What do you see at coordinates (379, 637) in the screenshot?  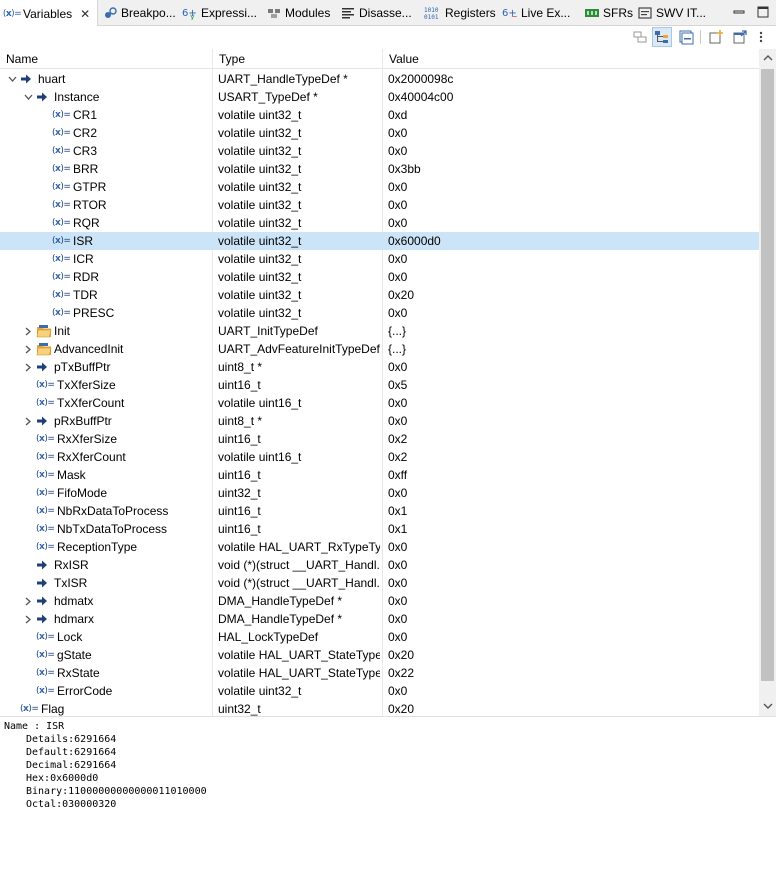 I see `table-row: (x)= Lock HAL_LockTypeDef 0x0` at bounding box center [379, 637].